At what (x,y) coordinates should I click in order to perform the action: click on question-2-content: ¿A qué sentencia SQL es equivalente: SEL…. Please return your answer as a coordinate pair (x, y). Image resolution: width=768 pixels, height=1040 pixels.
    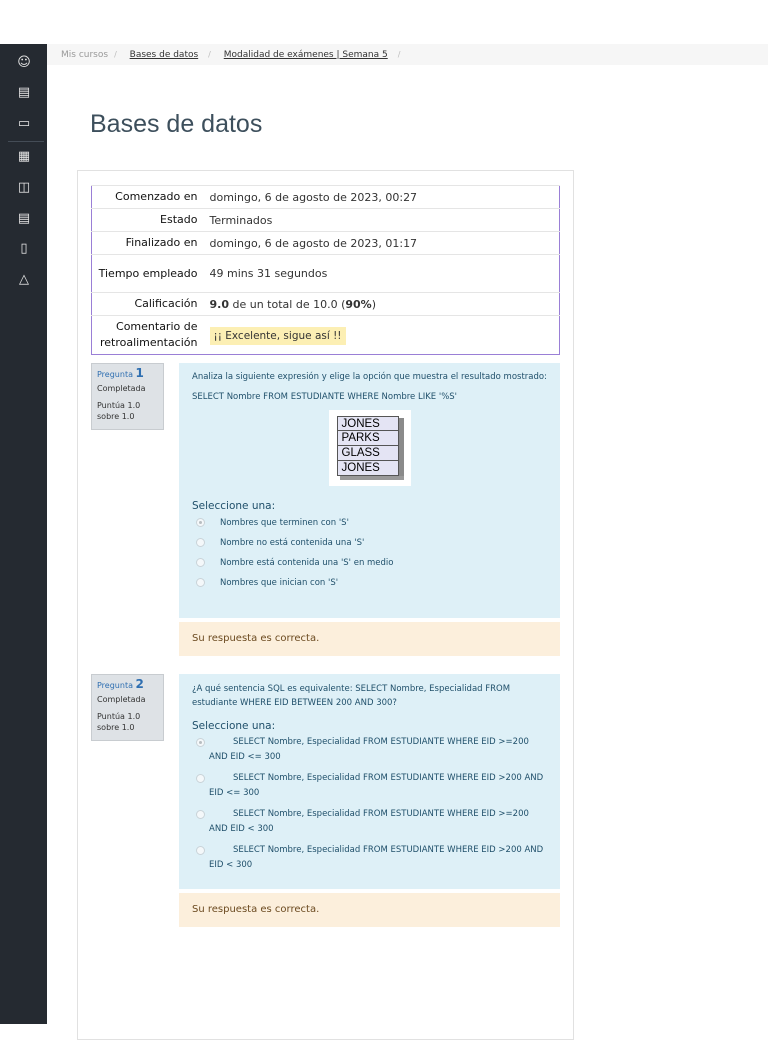
    Looking at the image, I should click on (369, 781).